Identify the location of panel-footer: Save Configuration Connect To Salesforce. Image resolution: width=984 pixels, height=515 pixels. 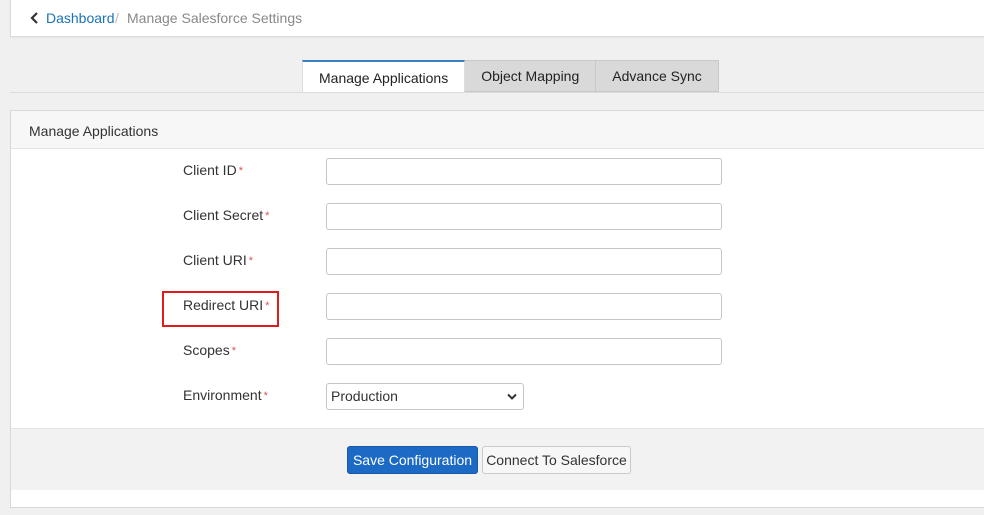
(497, 459).